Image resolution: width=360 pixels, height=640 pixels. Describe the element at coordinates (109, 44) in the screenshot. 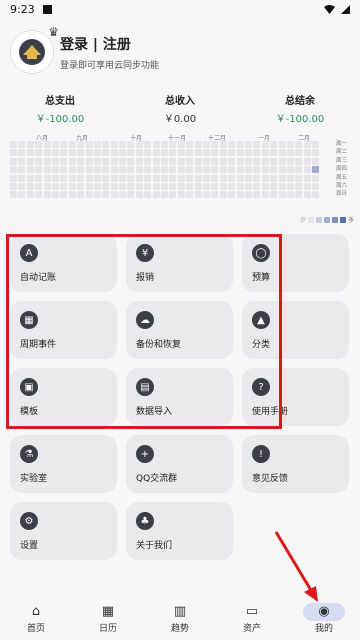

I see `login-title: 登录 | 注册` at that location.